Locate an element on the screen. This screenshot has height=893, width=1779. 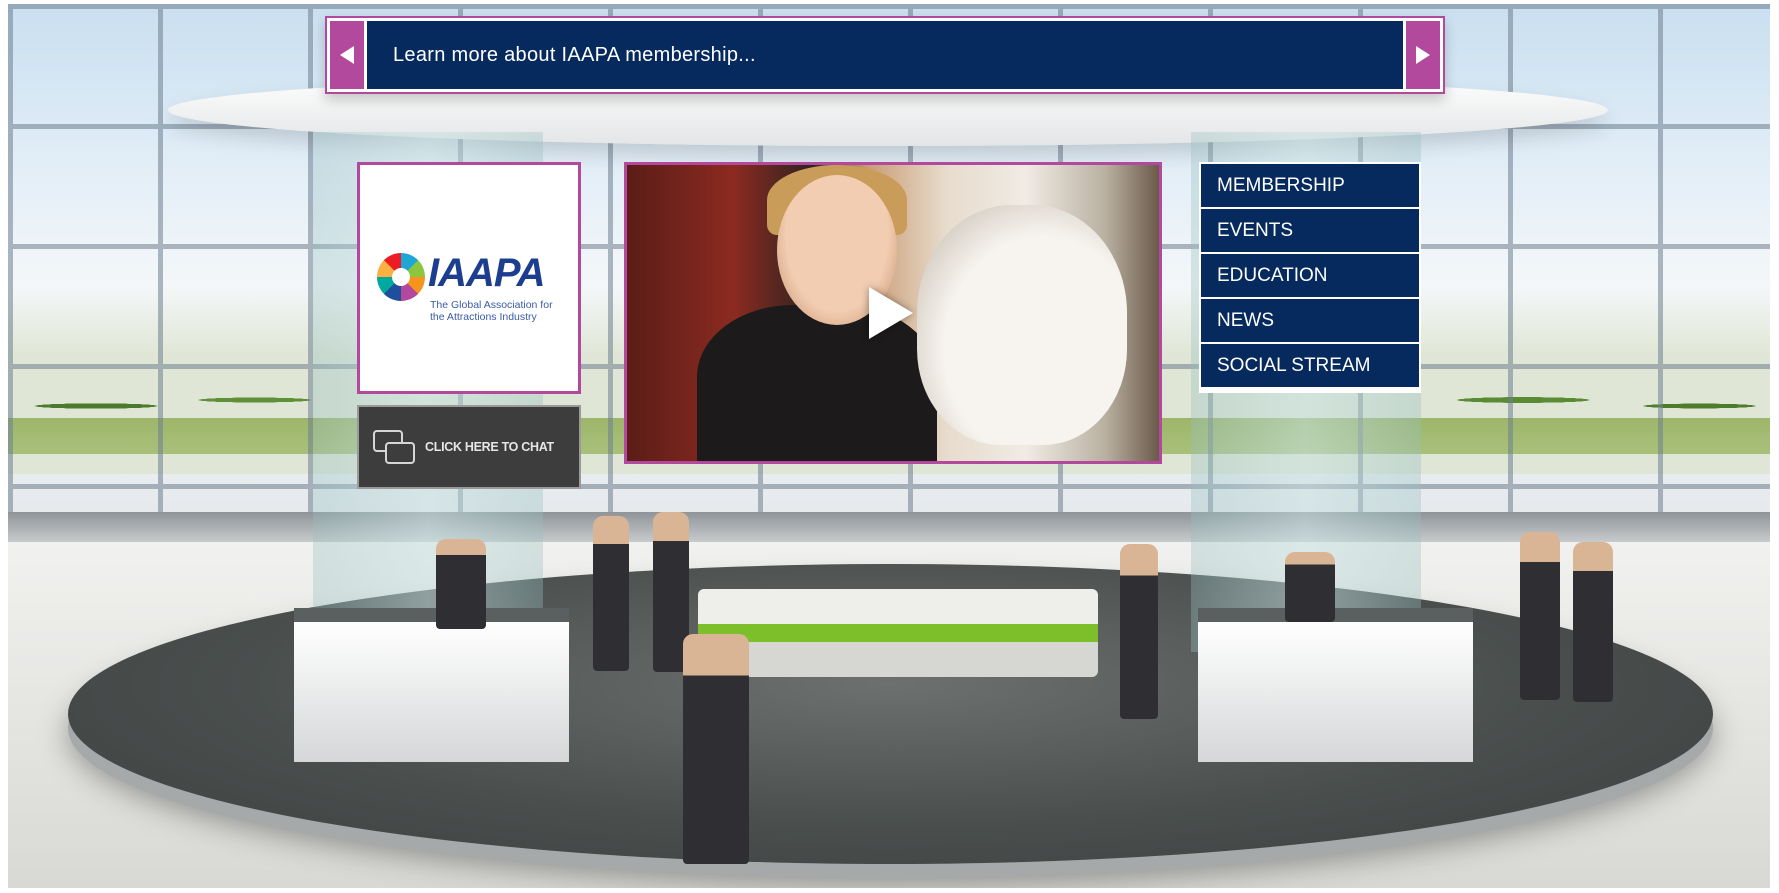
triangle-right-icon is located at coordinates (1423, 55).